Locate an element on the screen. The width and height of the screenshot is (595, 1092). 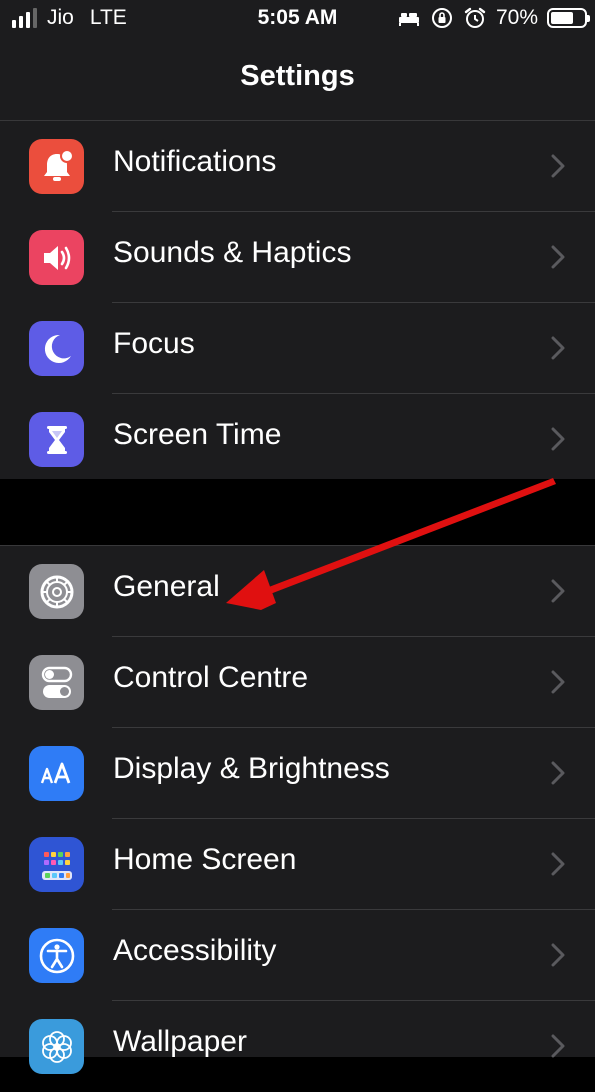
home-screen-grid-icon is located at coordinates (56, 864).